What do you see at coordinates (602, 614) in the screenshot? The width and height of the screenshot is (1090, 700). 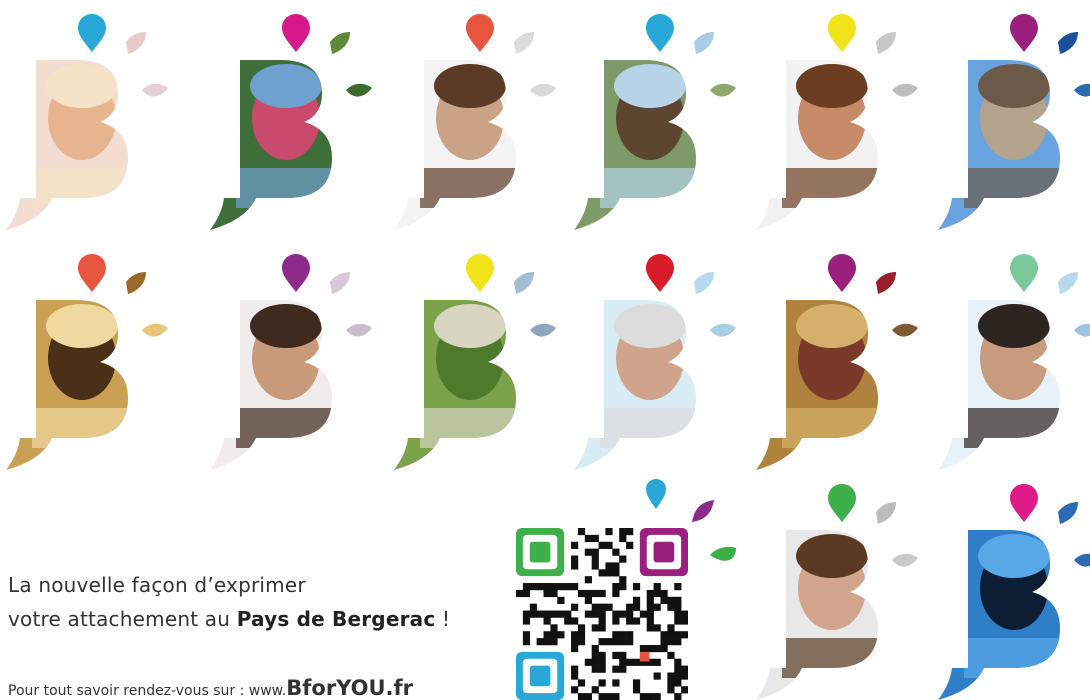 I see `qr-code` at bounding box center [602, 614].